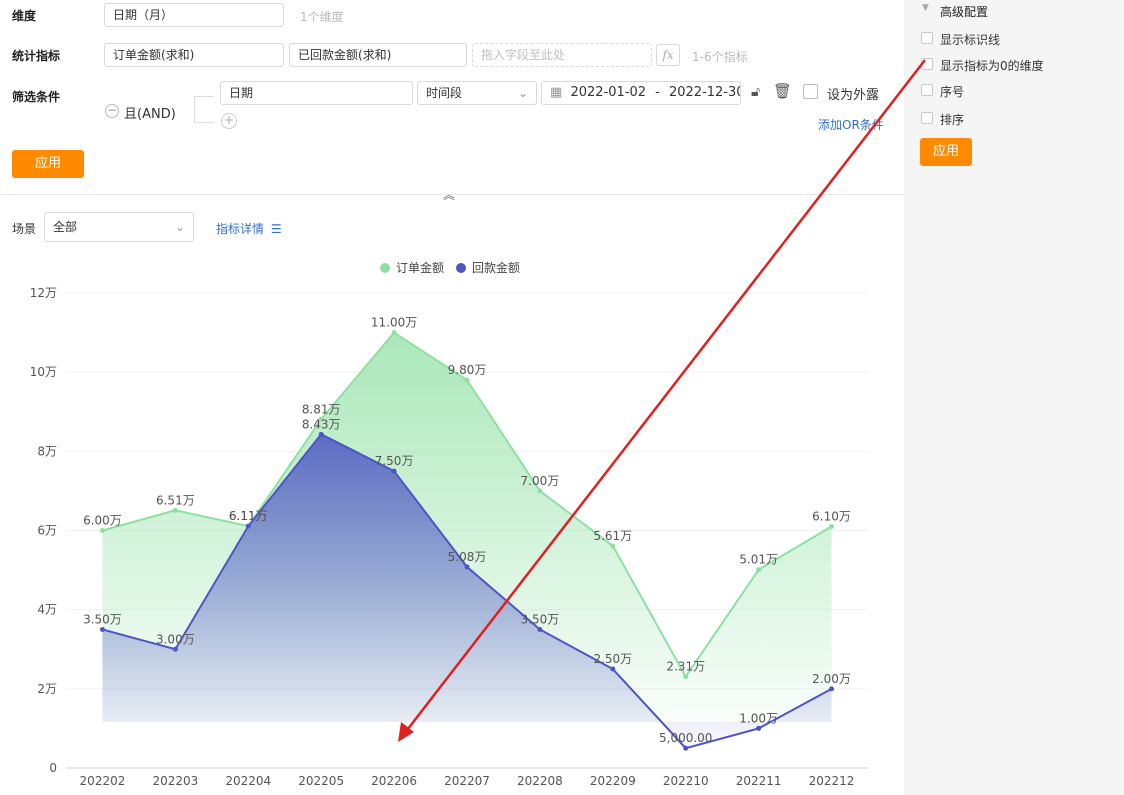 This screenshot has width=1124, height=795. I want to click on x-tick-label: 202209, so click(613, 781).